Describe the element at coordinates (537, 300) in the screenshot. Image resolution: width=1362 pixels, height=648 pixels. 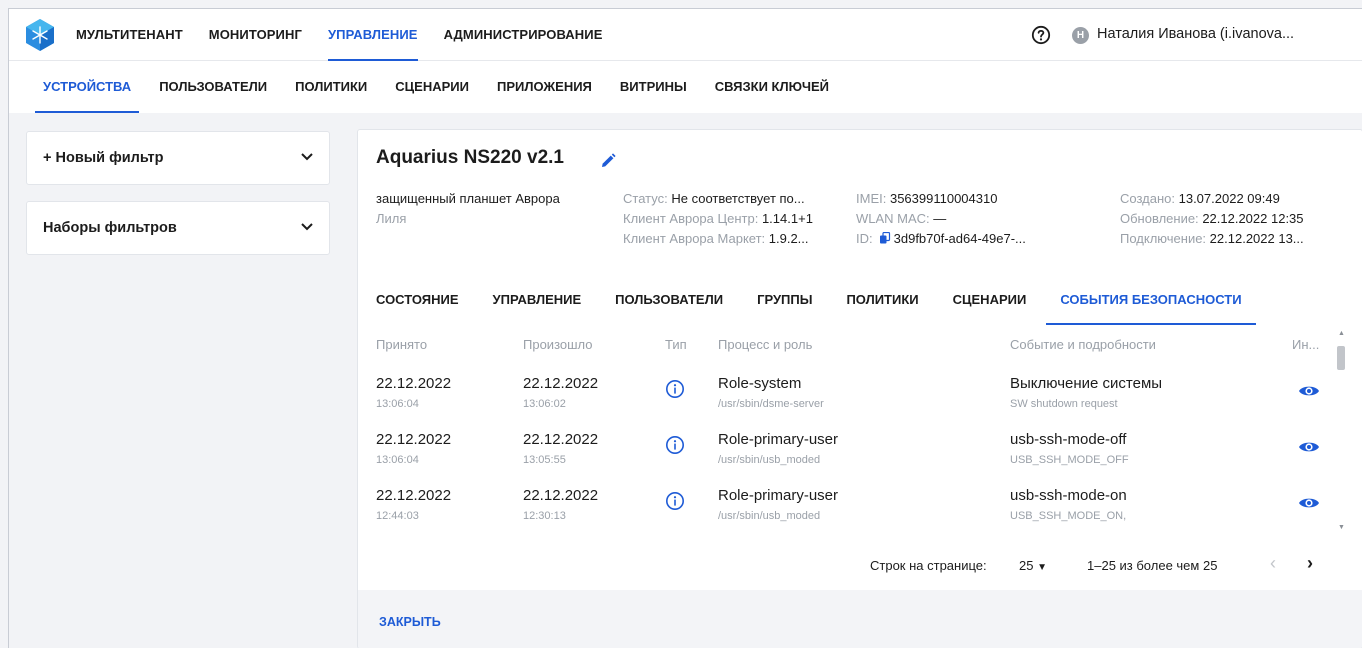
I see `tab-management: УПРАВЛЕНИЕ` at that location.